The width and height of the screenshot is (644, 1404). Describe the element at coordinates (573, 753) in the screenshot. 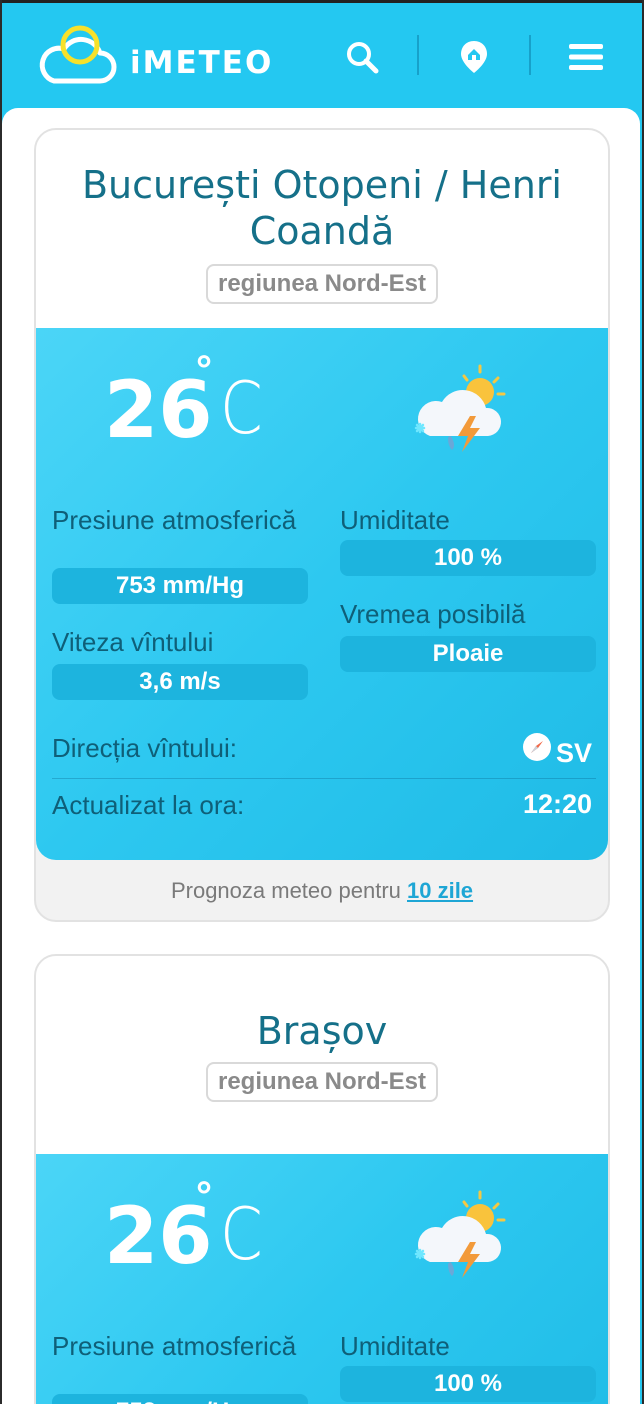

I see `wind-direction-value: SV` at that location.